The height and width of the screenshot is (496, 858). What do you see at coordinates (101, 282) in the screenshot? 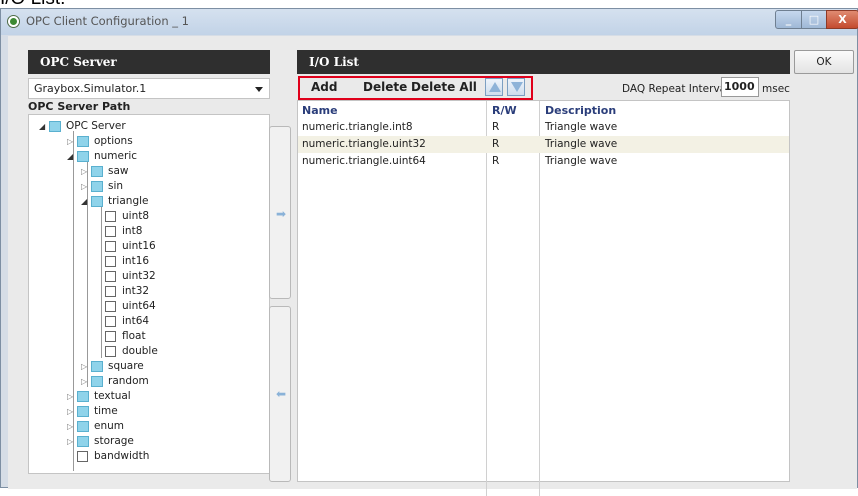
I see `tree-guide-line` at bounding box center [101, 282].